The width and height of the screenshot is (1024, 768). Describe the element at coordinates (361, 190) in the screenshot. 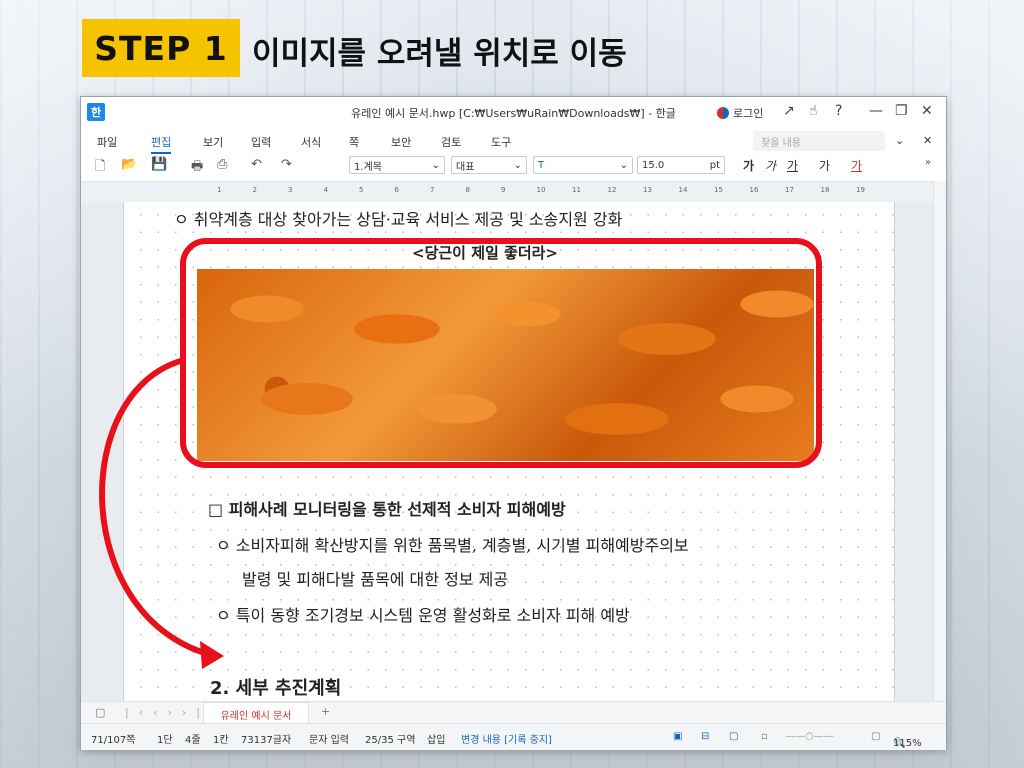

I see `ruler-tick: 5` at that location.